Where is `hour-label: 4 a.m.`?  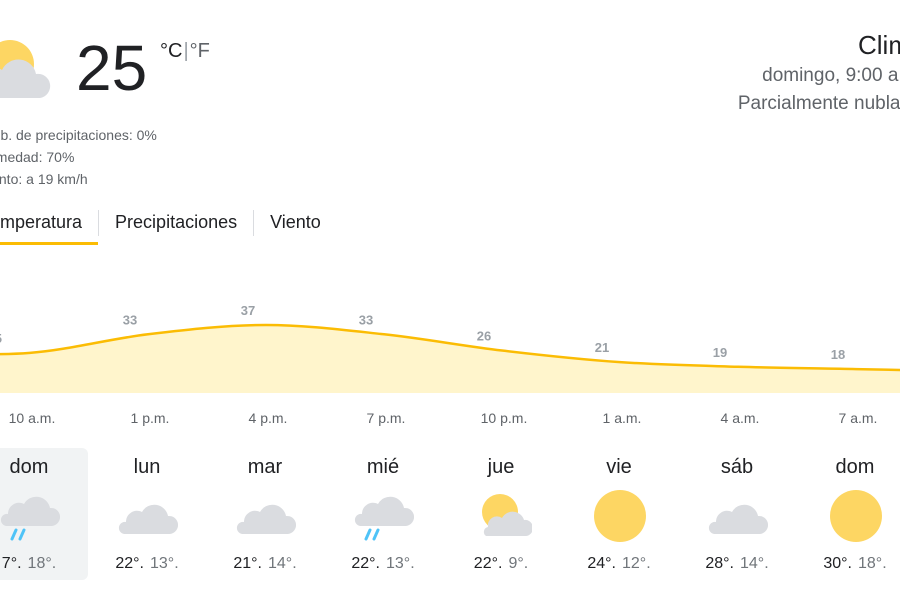
hour-label: 4 a.m. is located at coordinates (740, 418).